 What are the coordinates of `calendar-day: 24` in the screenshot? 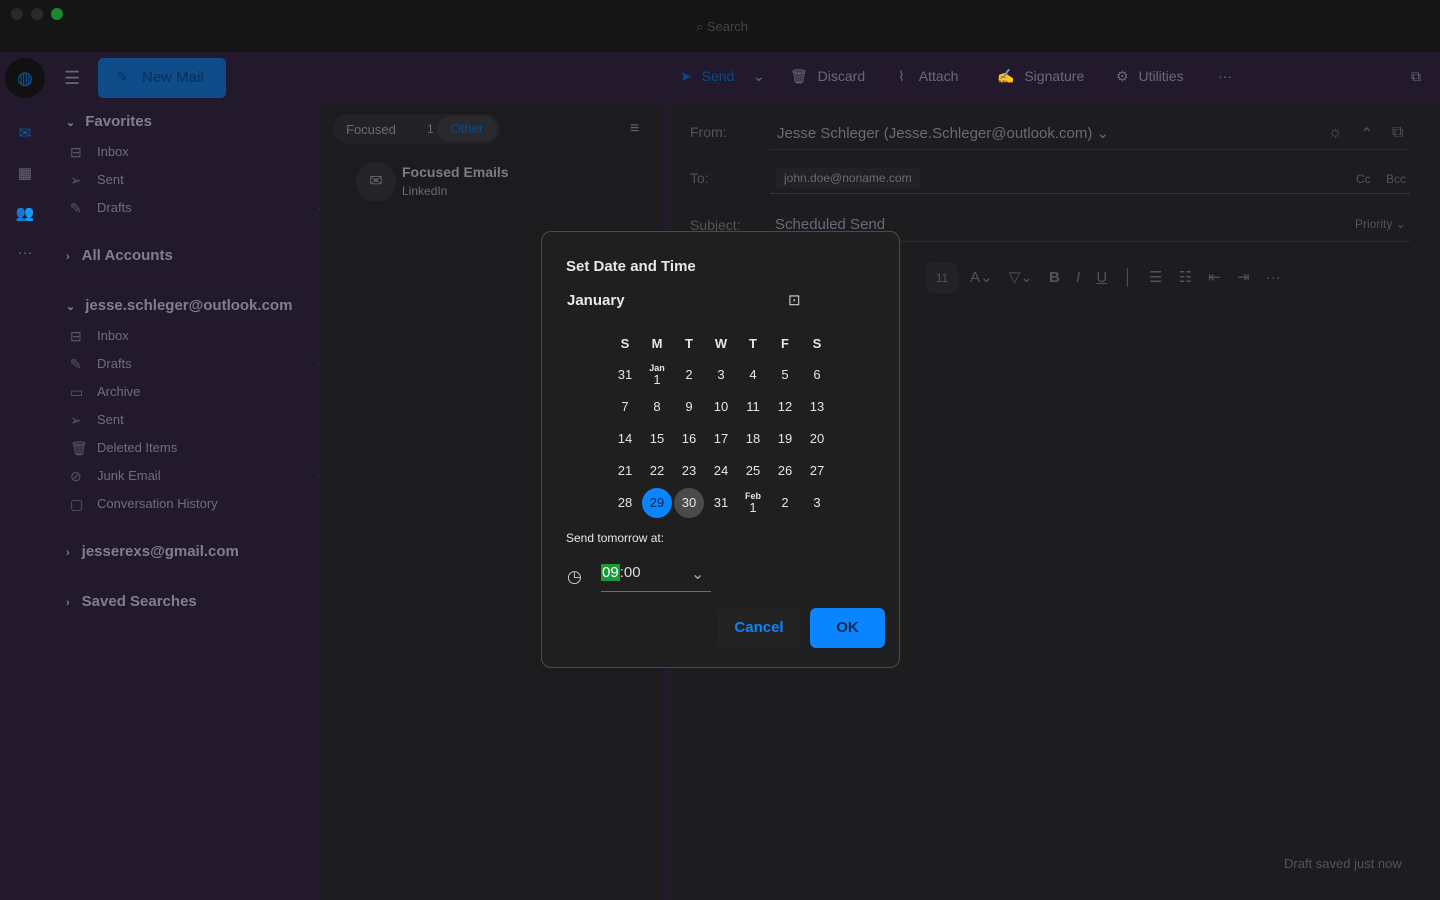 It's located at (721, 471).